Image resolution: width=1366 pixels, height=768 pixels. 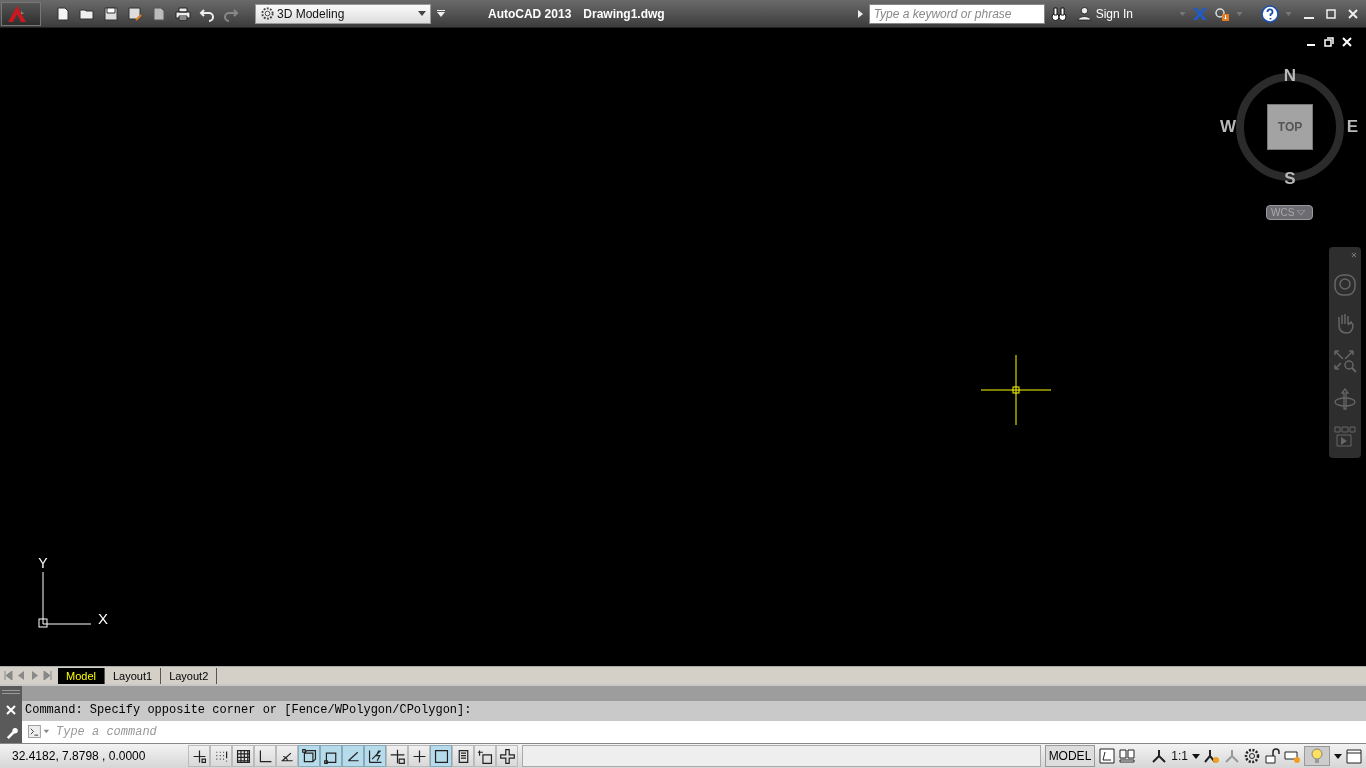 I want to click on quick-view-icon, so click(x=1127, y=756).